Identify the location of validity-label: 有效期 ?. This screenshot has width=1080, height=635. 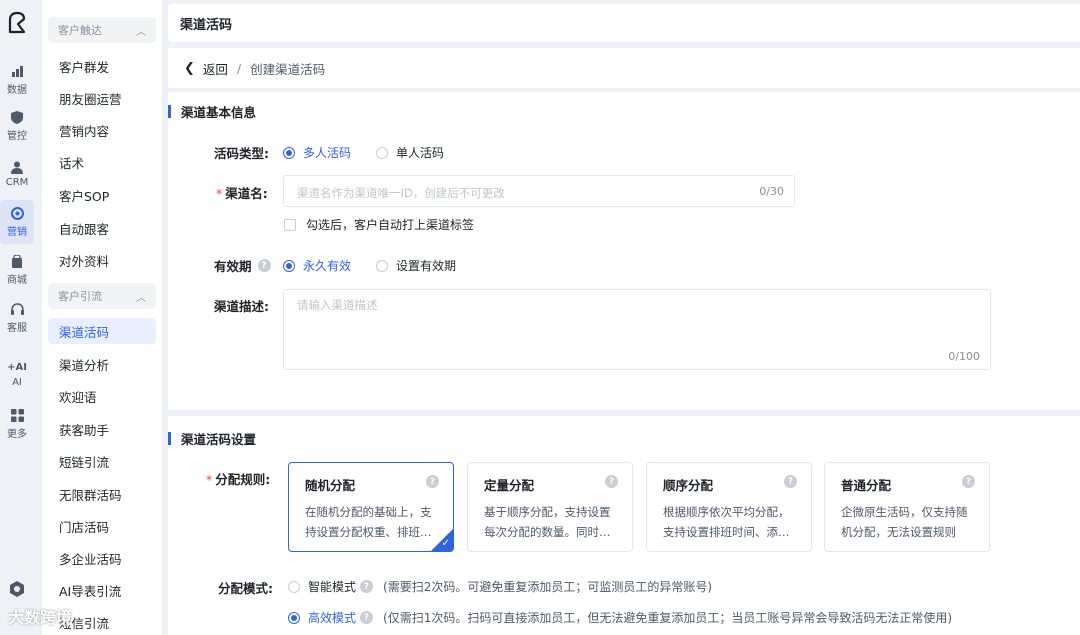
(242, 265).